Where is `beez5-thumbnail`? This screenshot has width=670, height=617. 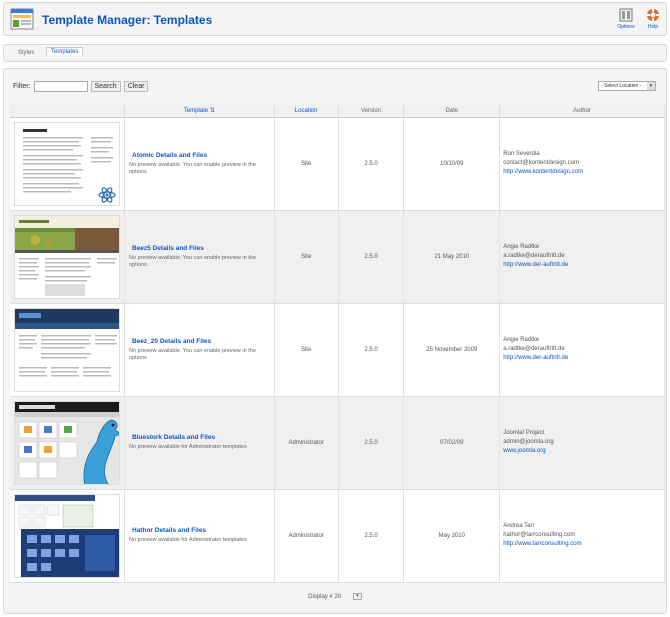 beez5-thumbnail is located at coordinates (67, 256).